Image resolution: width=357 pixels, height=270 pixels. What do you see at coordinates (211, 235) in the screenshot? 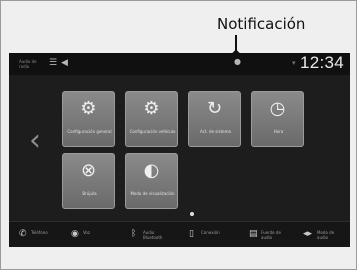
I see `bottom-connection: ▯ Conexión` at bounding box center [211, 235].